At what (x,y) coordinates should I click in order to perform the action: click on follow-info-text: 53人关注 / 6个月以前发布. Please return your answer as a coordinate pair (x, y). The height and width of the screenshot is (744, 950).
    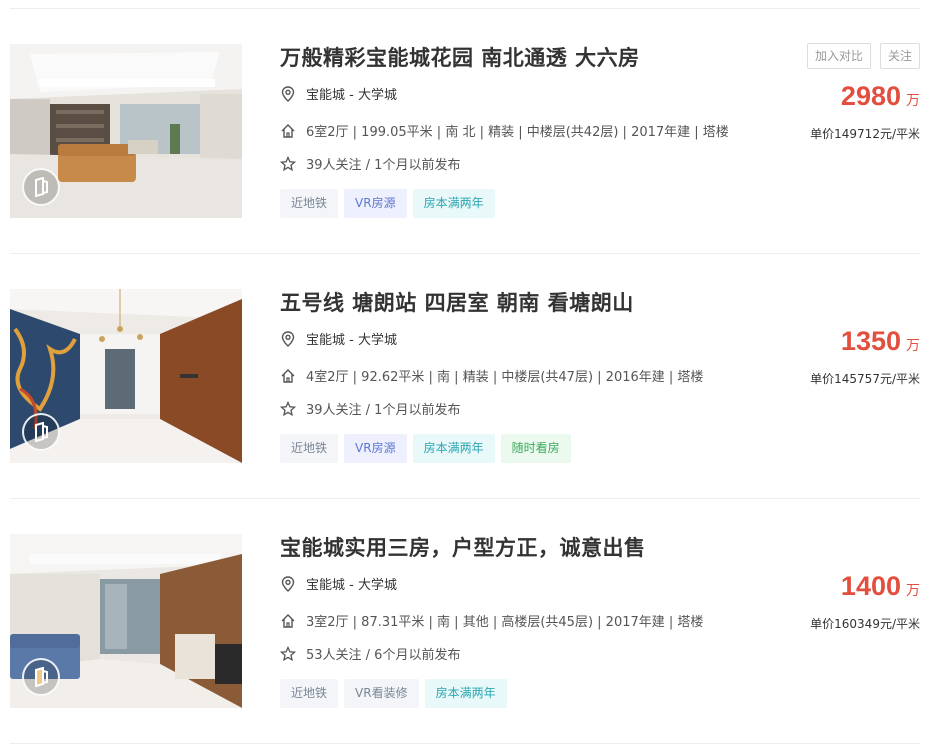
    Looking at the image, I should click on (383, 655).